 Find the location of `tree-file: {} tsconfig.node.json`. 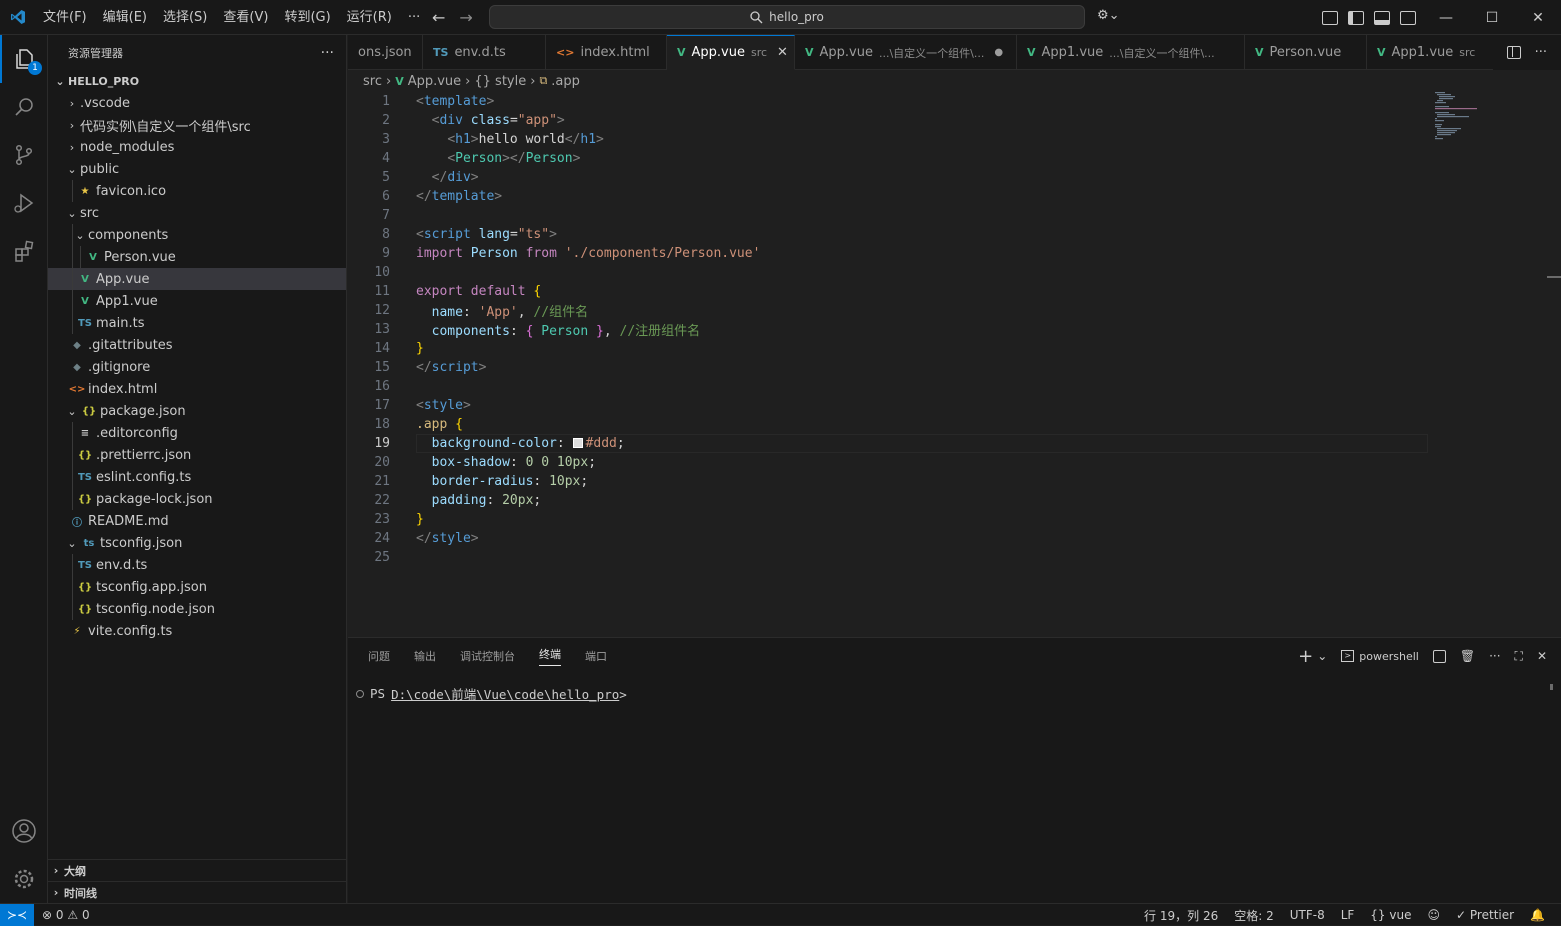

tree-file: {} tsconfig.node.json is located at coordinates (197, 609).